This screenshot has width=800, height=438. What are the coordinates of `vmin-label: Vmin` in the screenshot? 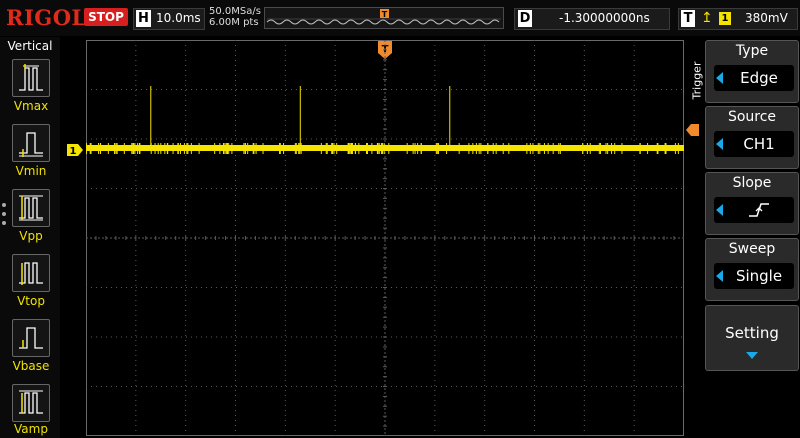 It's located at (31, 171).